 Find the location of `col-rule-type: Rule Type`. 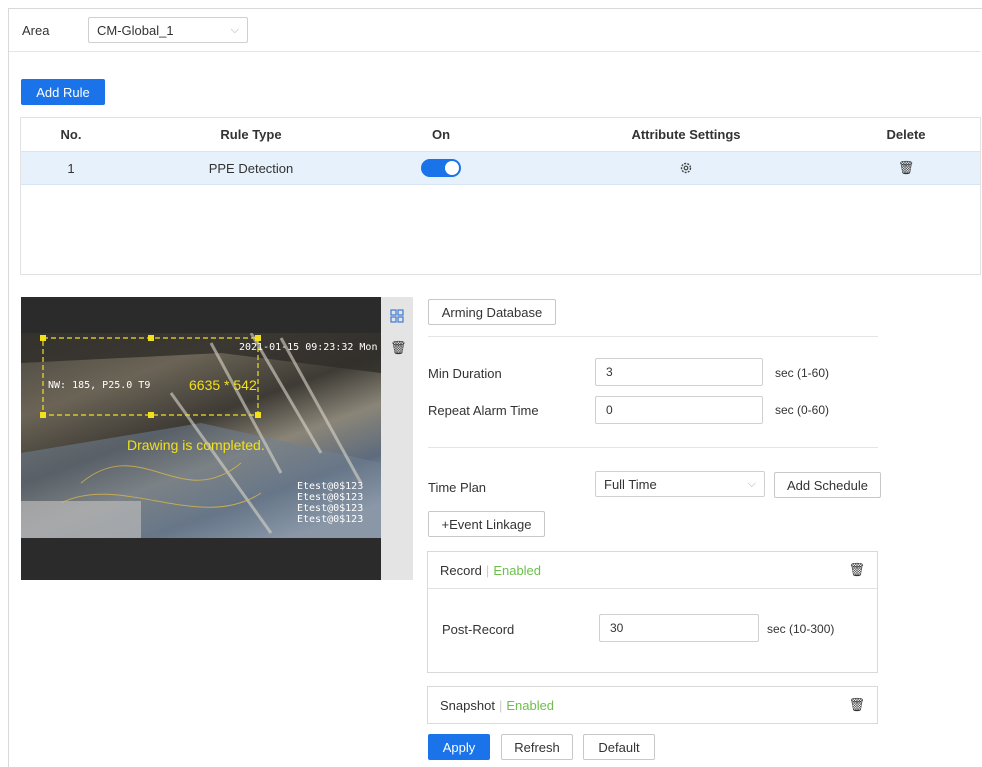

col-rule-type: Rule Type is located at coordinates (251, 134).